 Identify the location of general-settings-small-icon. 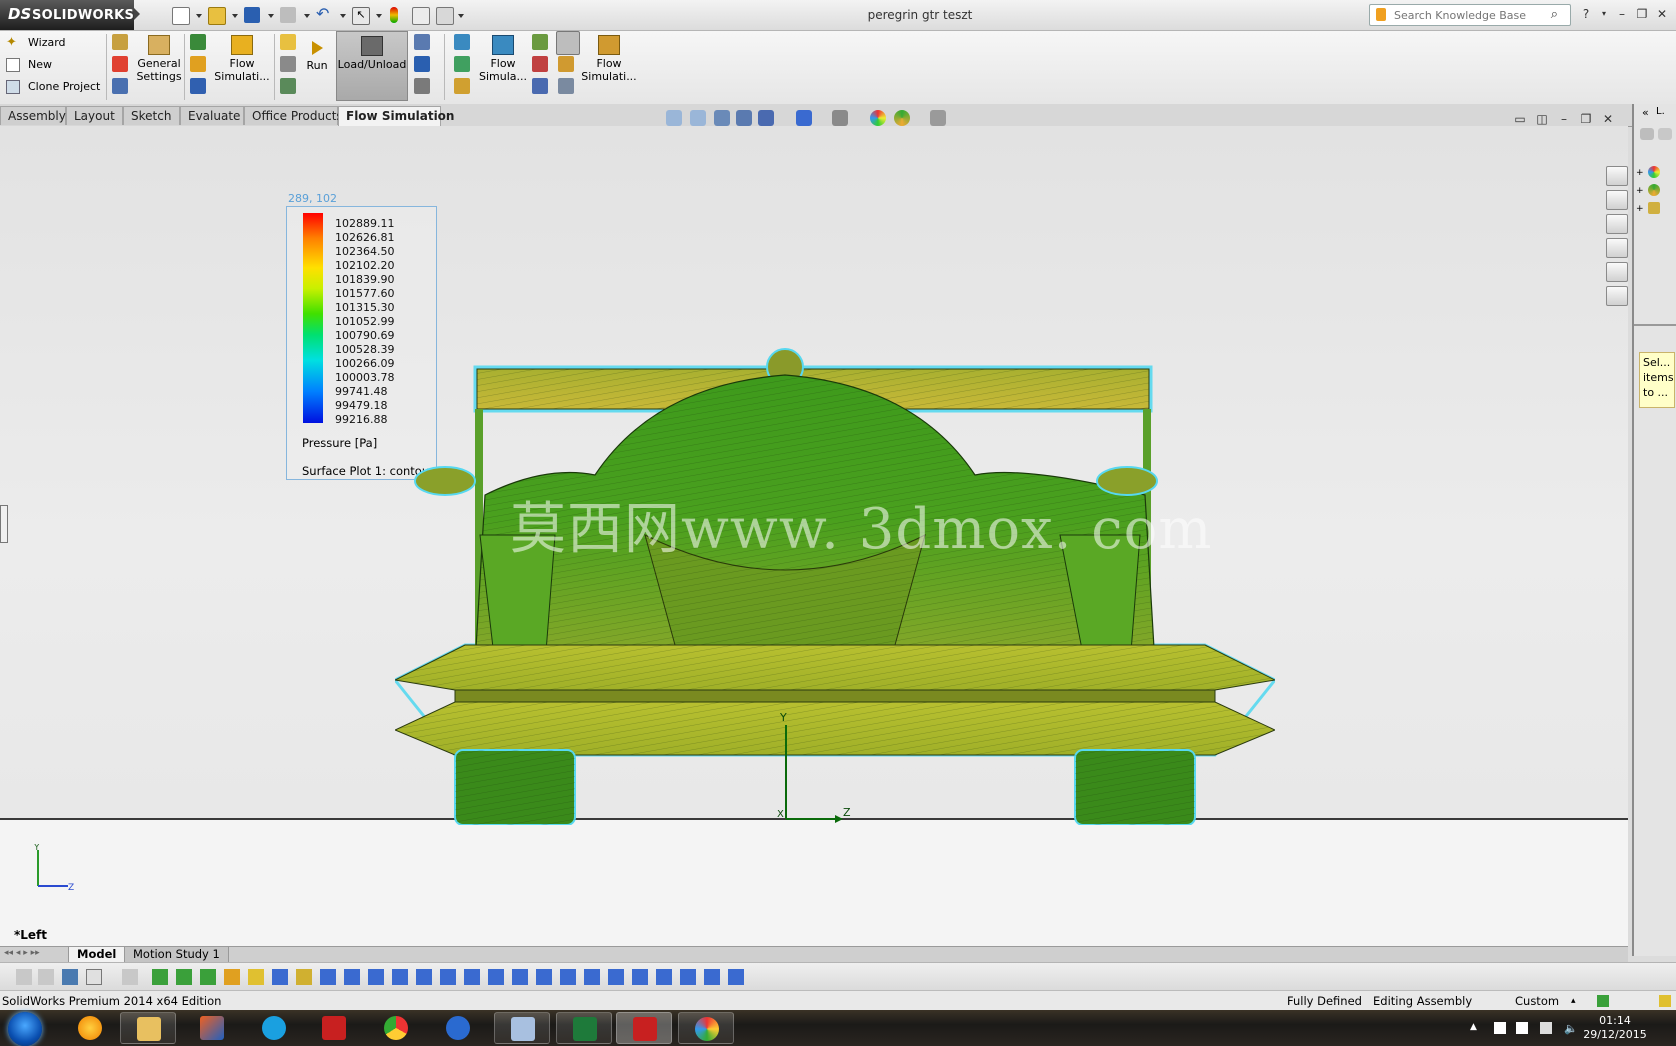
(120, 42).